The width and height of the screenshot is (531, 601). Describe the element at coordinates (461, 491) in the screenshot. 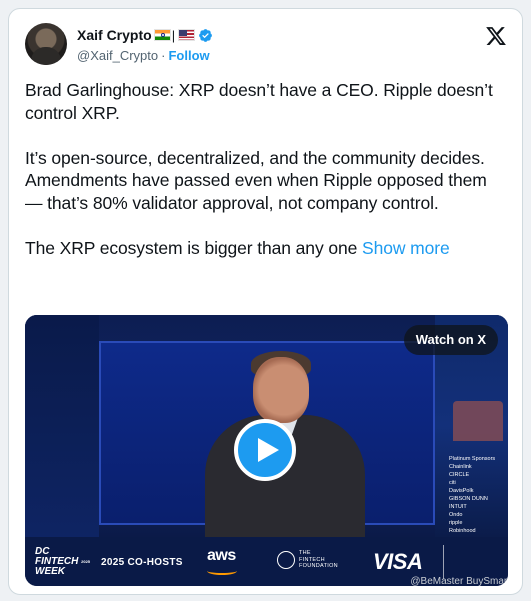

I see `sponsor-item: DavisPolk` at that location.